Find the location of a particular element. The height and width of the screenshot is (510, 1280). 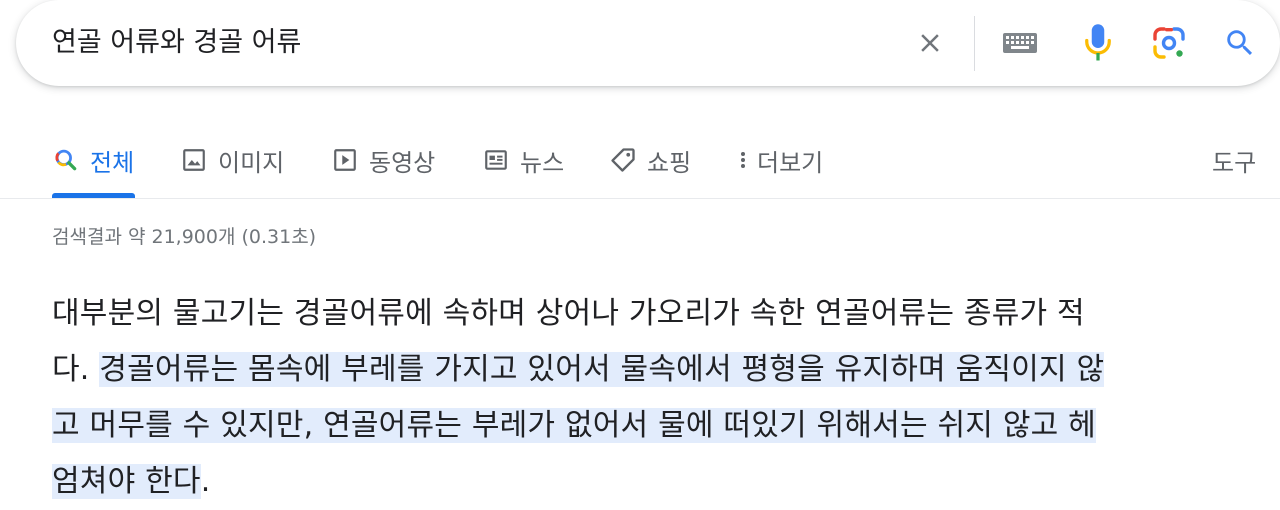

close-icon is located at coordinates (930, 43).